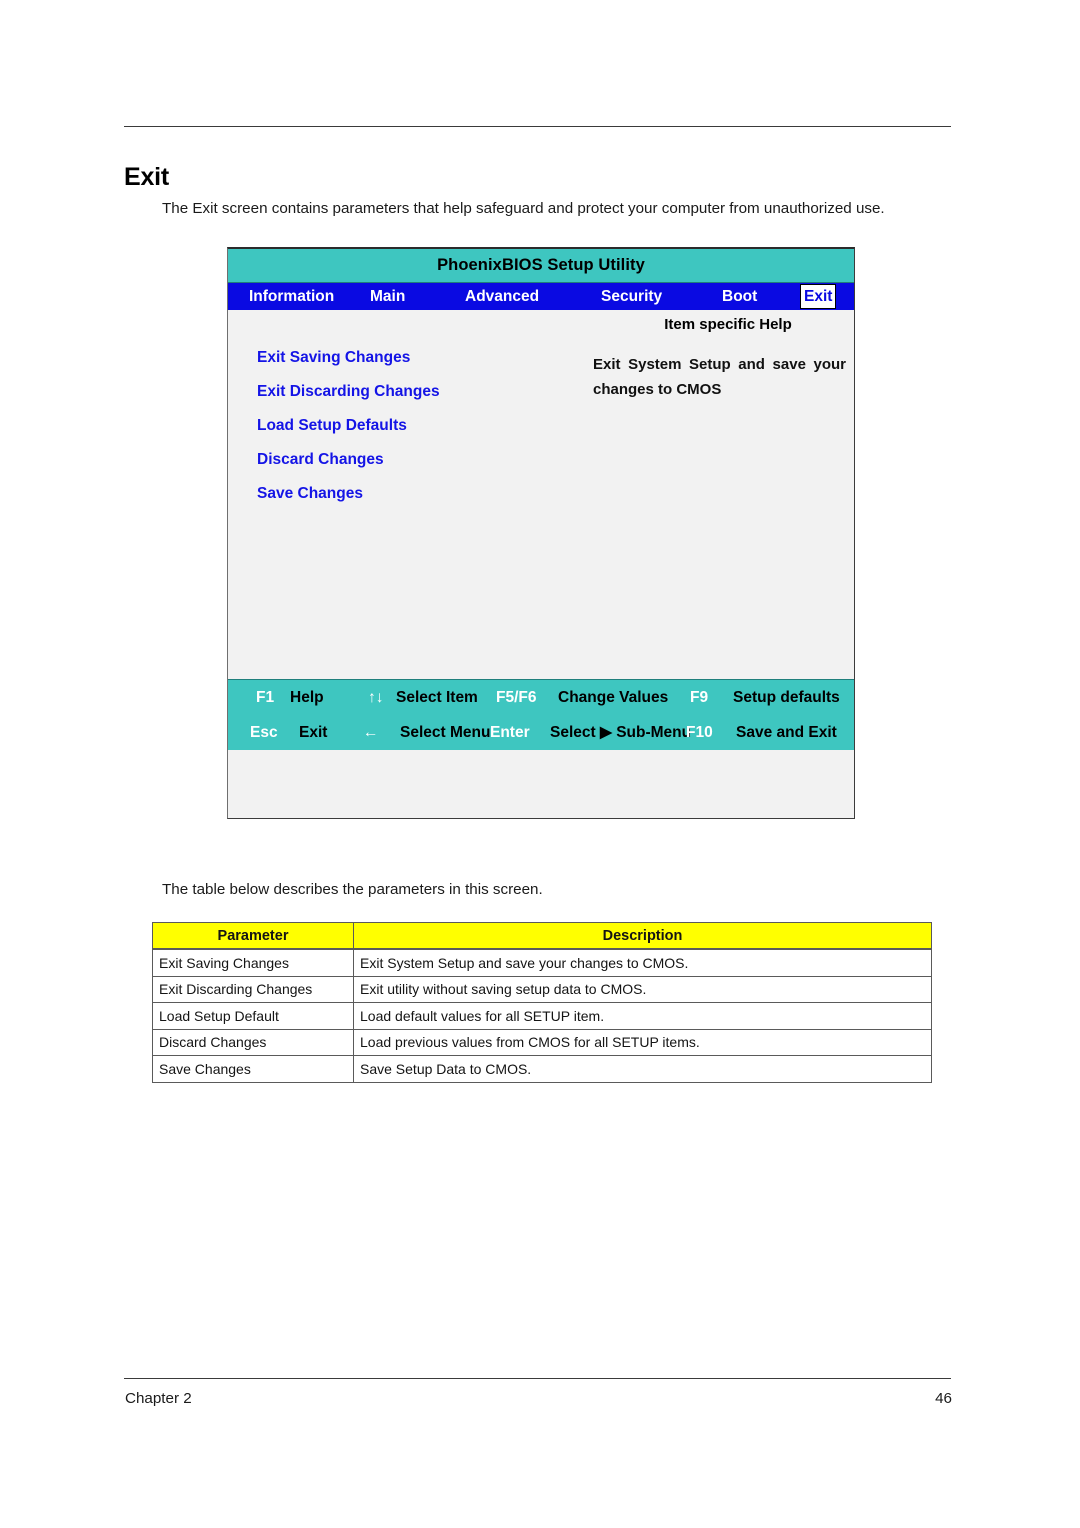 This screenshot has height=1528, width=1080. What do you see at coordinates (699, 732) in the screenshot?
I see `key-label-7: F10` at bounding box center [699, 732].